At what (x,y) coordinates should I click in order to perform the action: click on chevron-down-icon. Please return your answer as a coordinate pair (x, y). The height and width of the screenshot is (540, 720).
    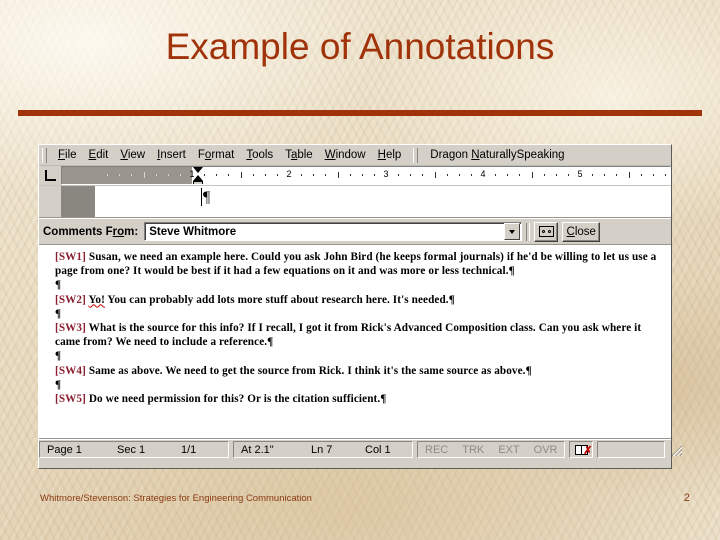
    Looking at the image, I should click on (512, 231).